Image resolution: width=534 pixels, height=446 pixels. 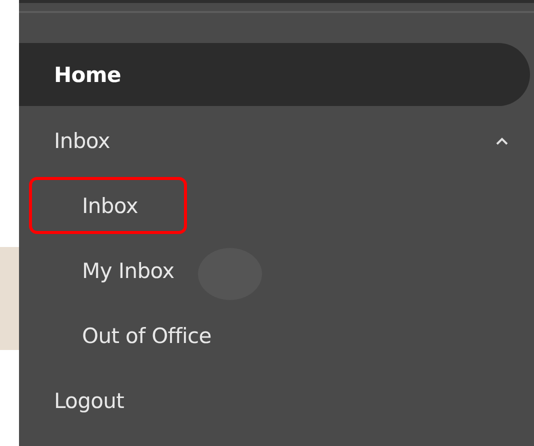 I want to click on nav-subitem: Inbox, so click(x=108, y=205).